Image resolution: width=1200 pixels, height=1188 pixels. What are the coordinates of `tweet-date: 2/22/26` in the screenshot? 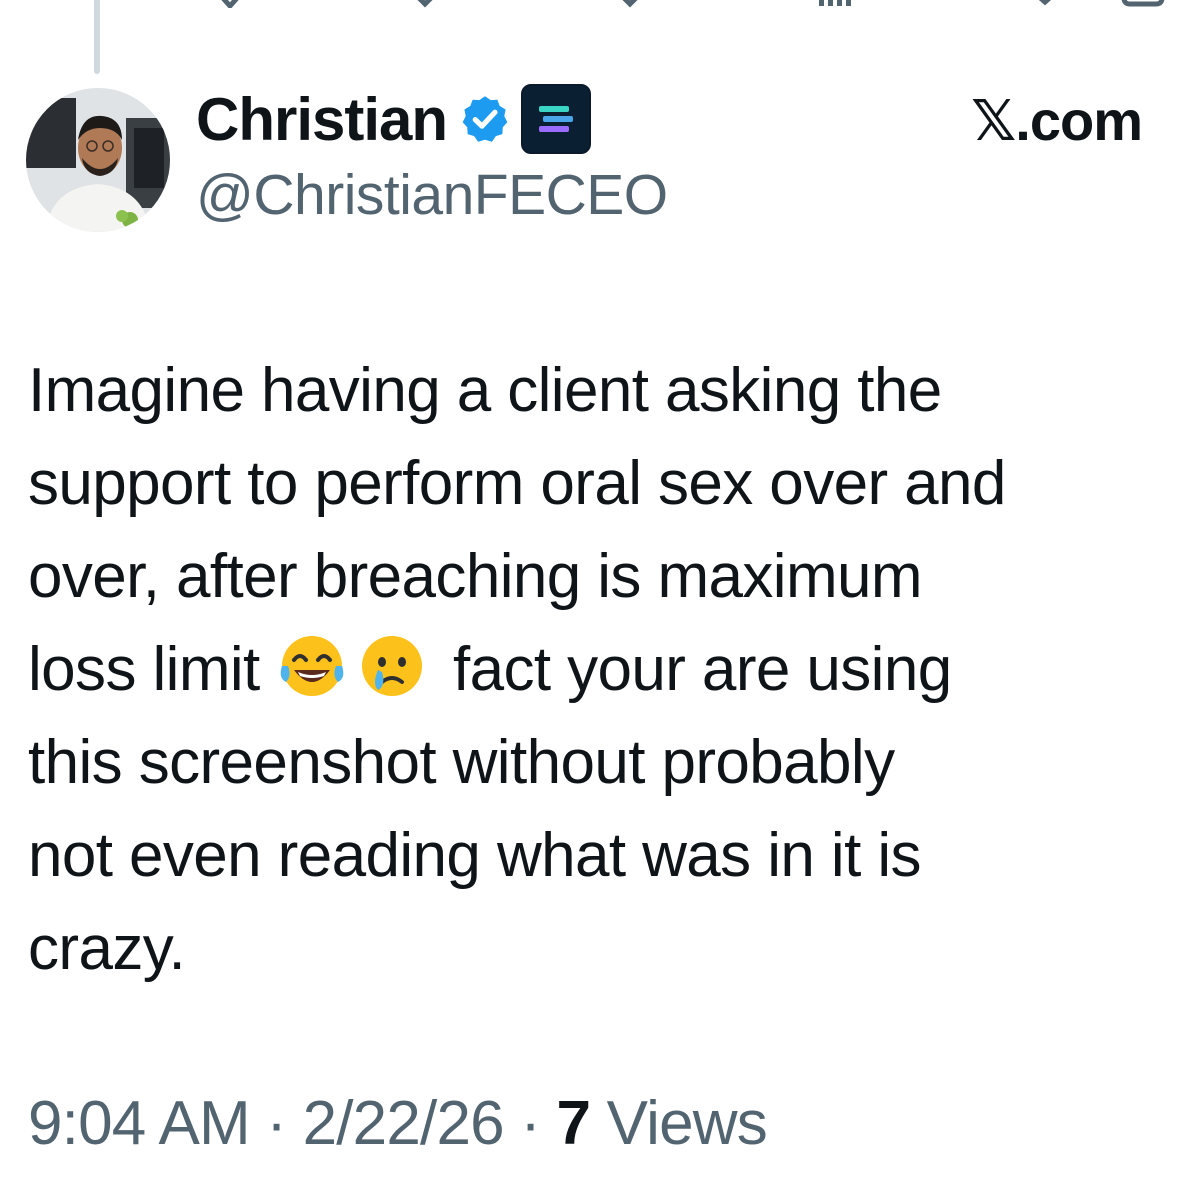 It's located at (404, 1123).